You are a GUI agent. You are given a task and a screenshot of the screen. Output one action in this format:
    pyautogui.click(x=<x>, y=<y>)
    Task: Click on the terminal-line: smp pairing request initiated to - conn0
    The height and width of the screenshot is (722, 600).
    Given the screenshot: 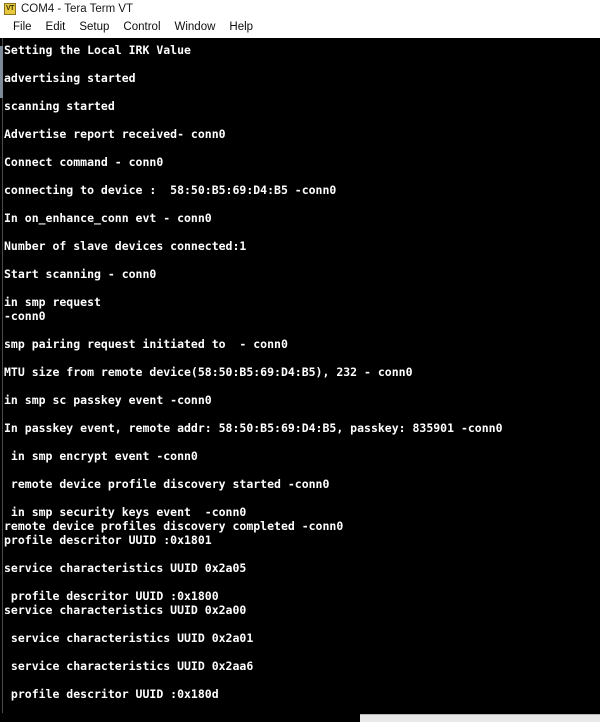 What is the action you would take?
    pyautogui.click(x=146, y=344)
    